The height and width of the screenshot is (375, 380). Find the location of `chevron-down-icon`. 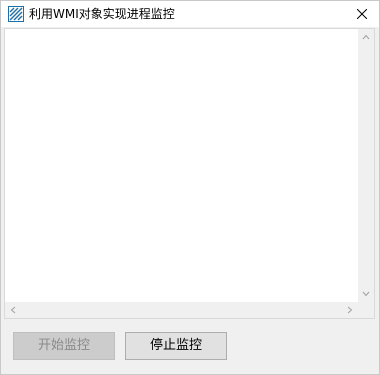

chevron-down-icon is located at coordinates (366, 294).